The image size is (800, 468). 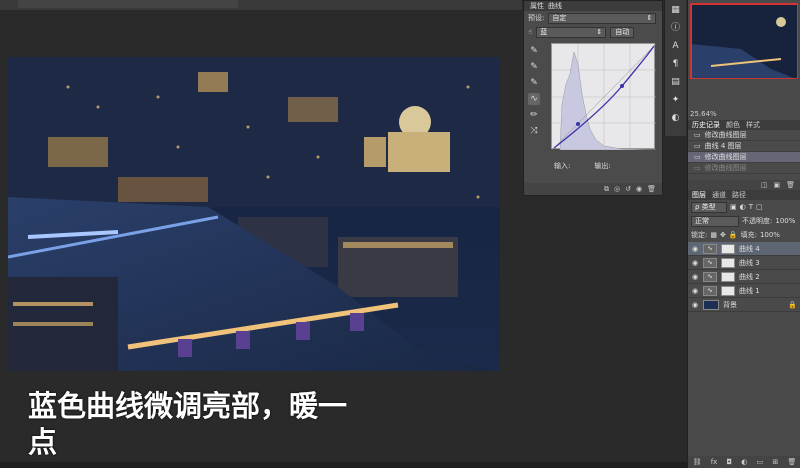 What do you see at coordinates (775, 462) in the screenshot?
I see `new-layer-icon: ⊞` at bounding box center [775, 462].